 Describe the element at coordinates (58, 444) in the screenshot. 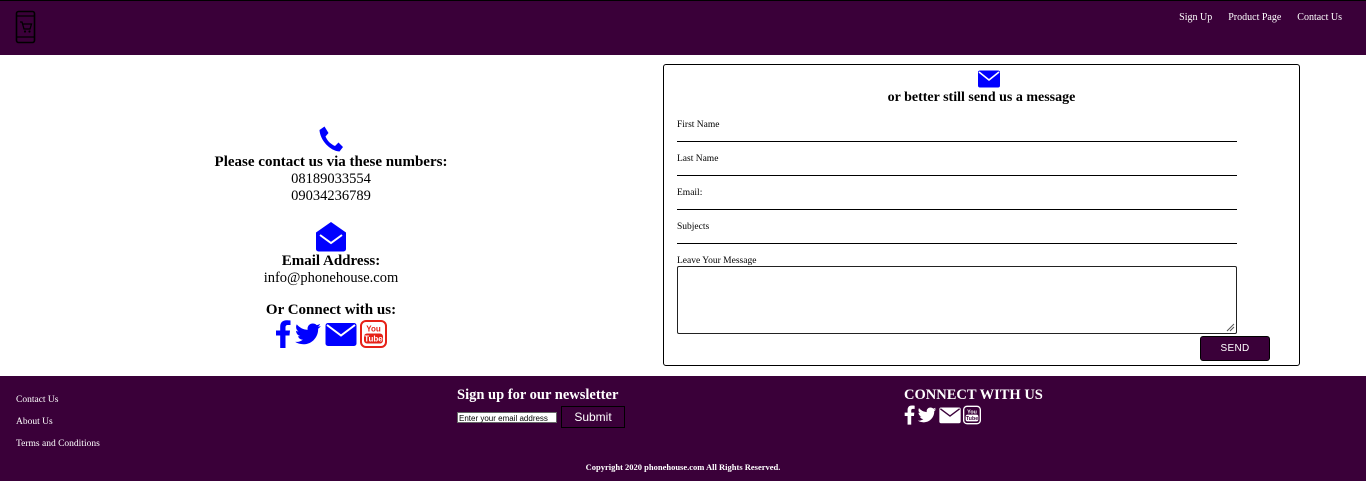

I see `footer-link-terms: Terms and Conditions` at that location.